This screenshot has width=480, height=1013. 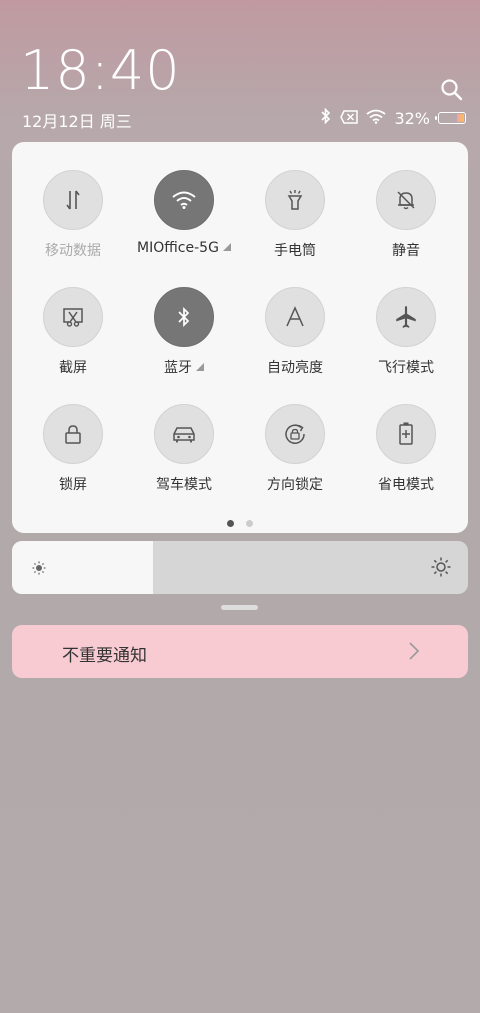 What do you see at coordinates (295, 485) in the screenshot?
I see `tile-label: 方向锁定` at bounding box center [295, 485].